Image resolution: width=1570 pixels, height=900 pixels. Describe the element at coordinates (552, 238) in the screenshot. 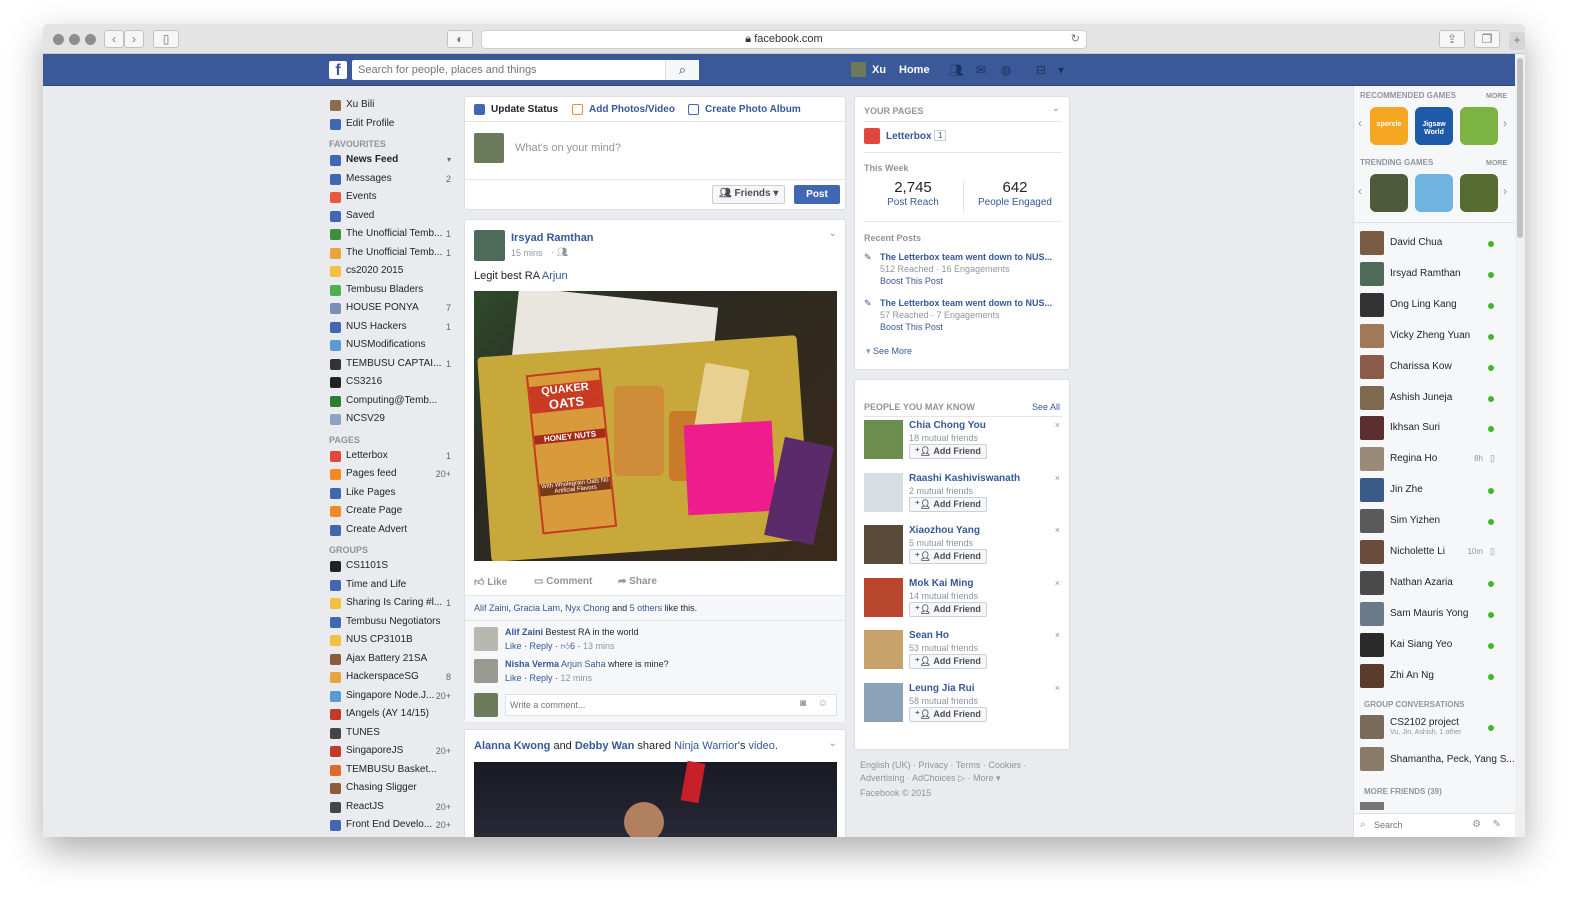

I see `post-author: Irsyad Ramthan` at that location.